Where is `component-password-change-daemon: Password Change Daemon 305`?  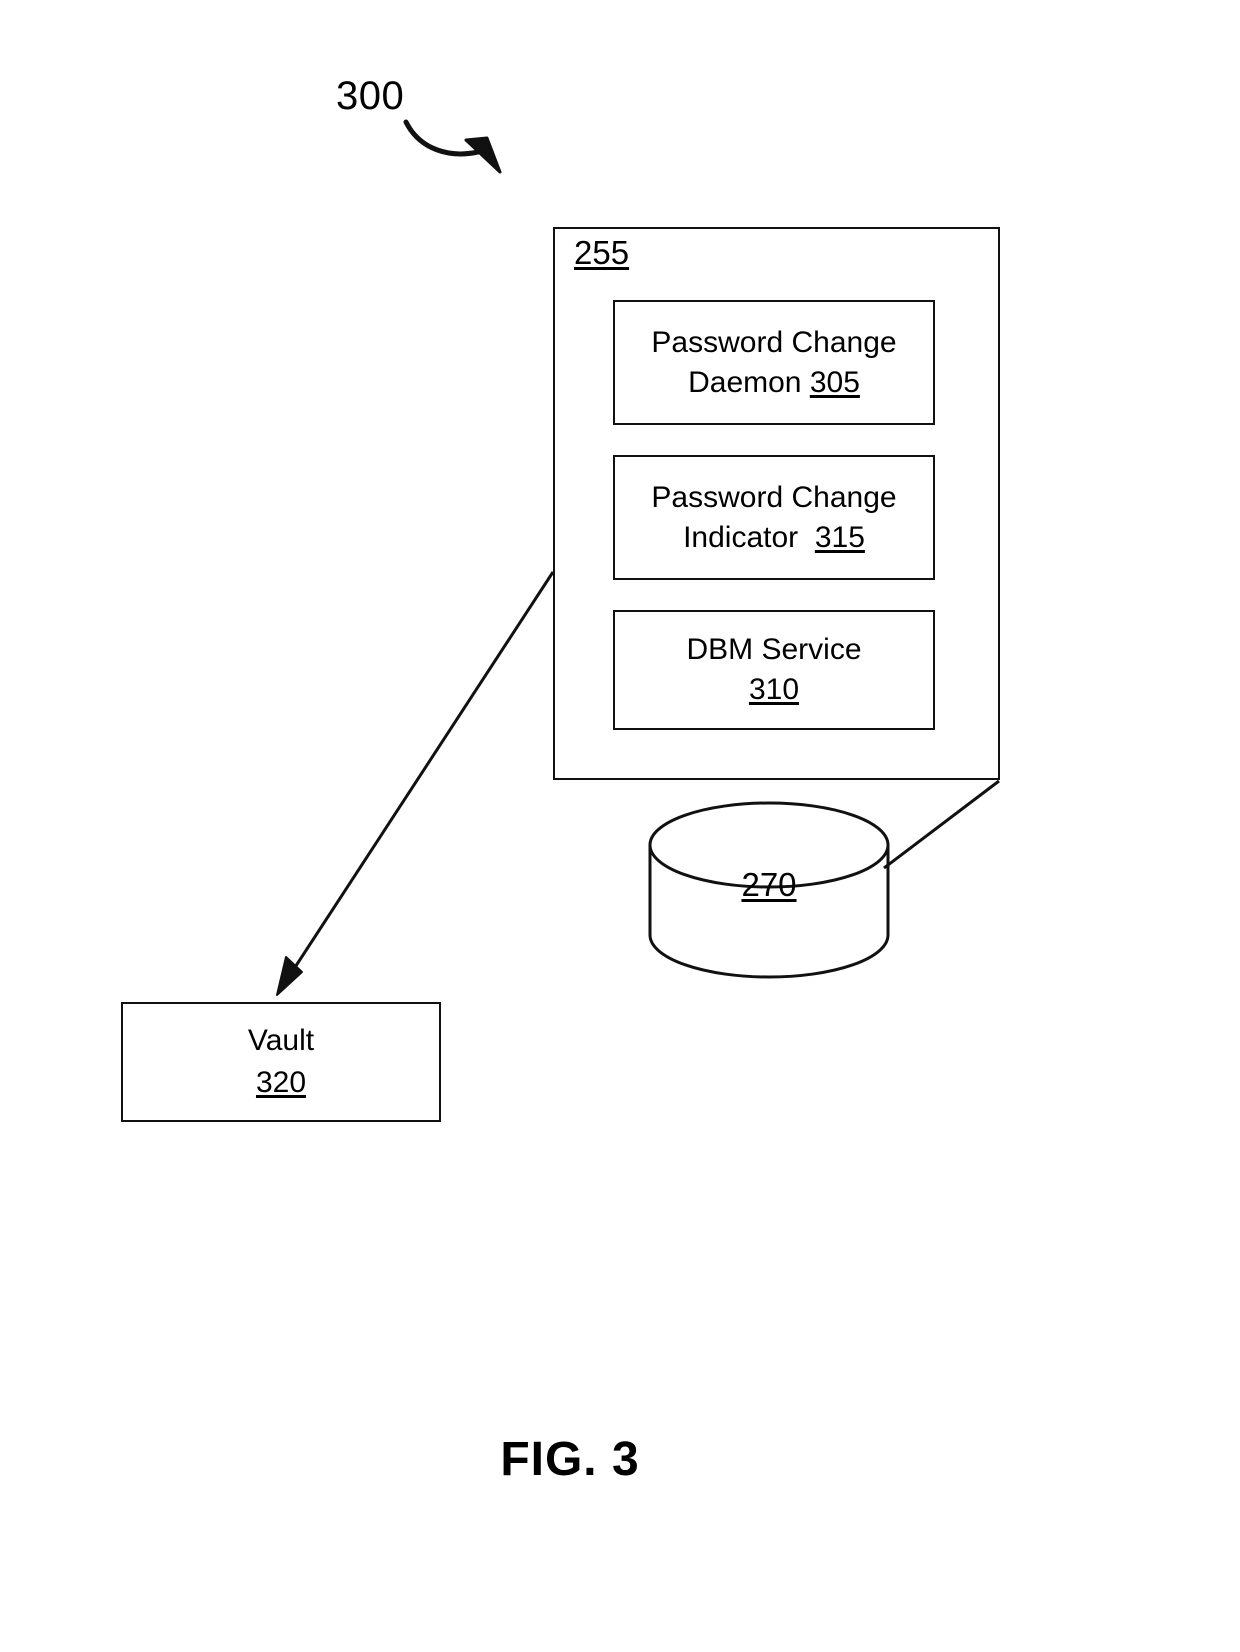
component-password-change-daemon: Password Change Daemon 305 is located at coordinates (774, 362).